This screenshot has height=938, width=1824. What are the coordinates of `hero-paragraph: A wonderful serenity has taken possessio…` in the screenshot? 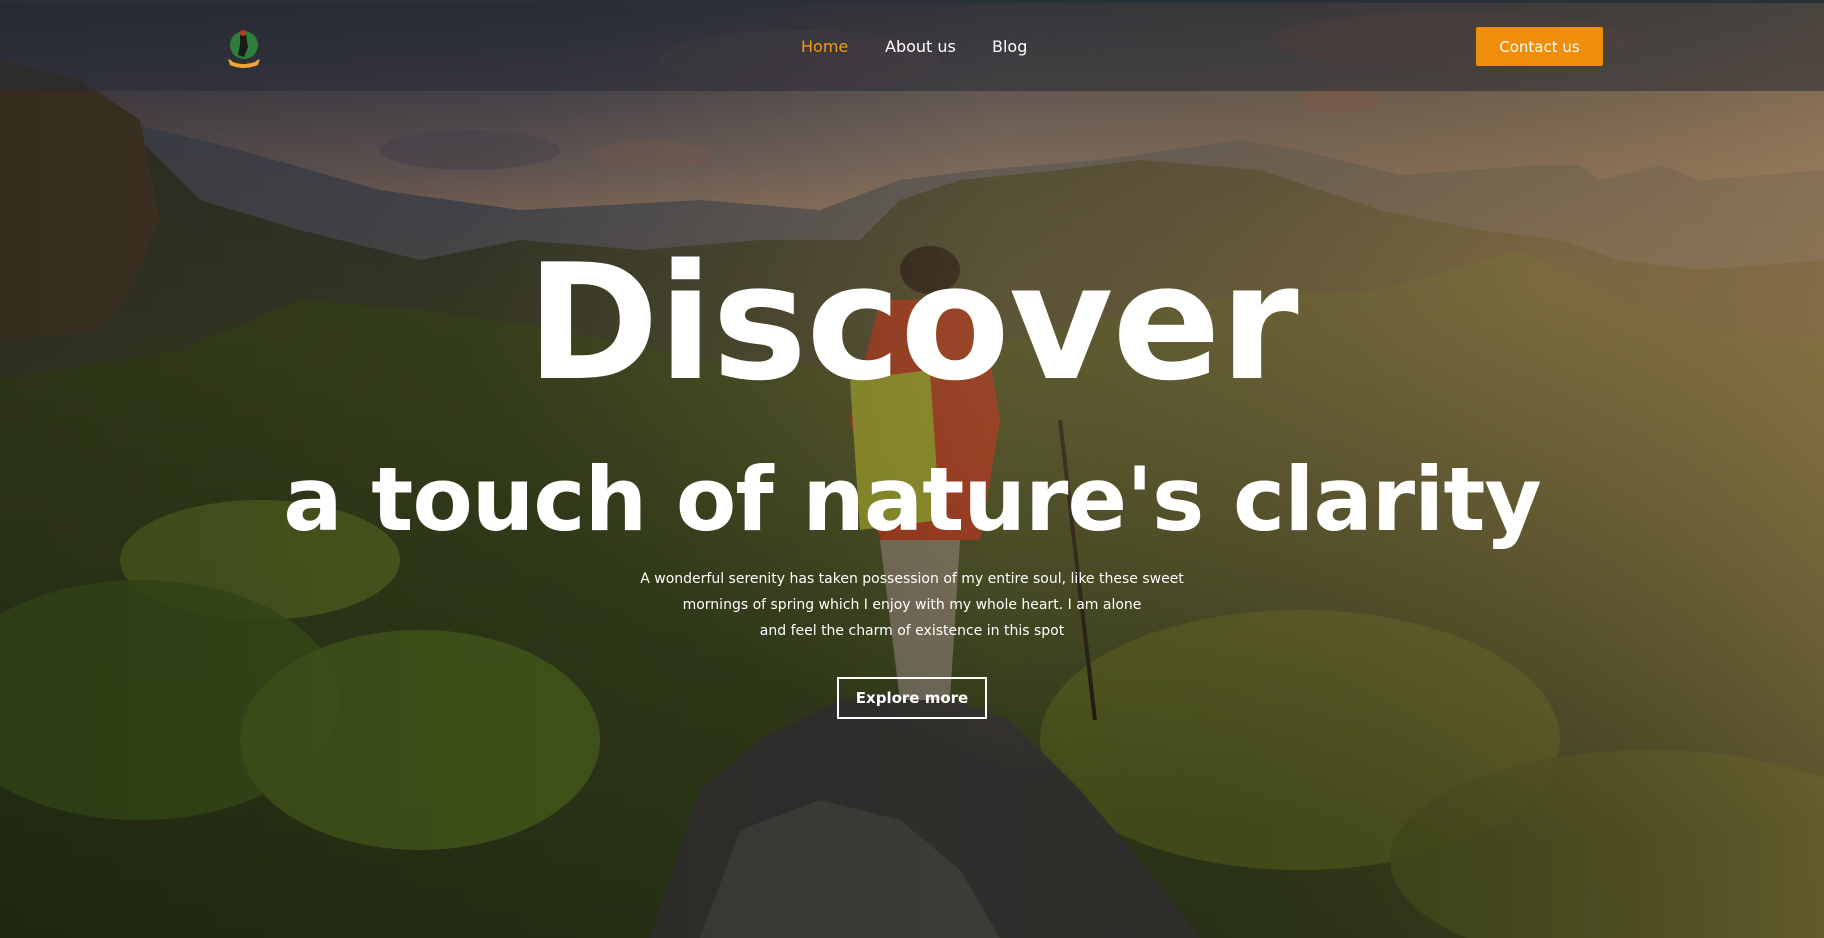 It's located at (912, 605).